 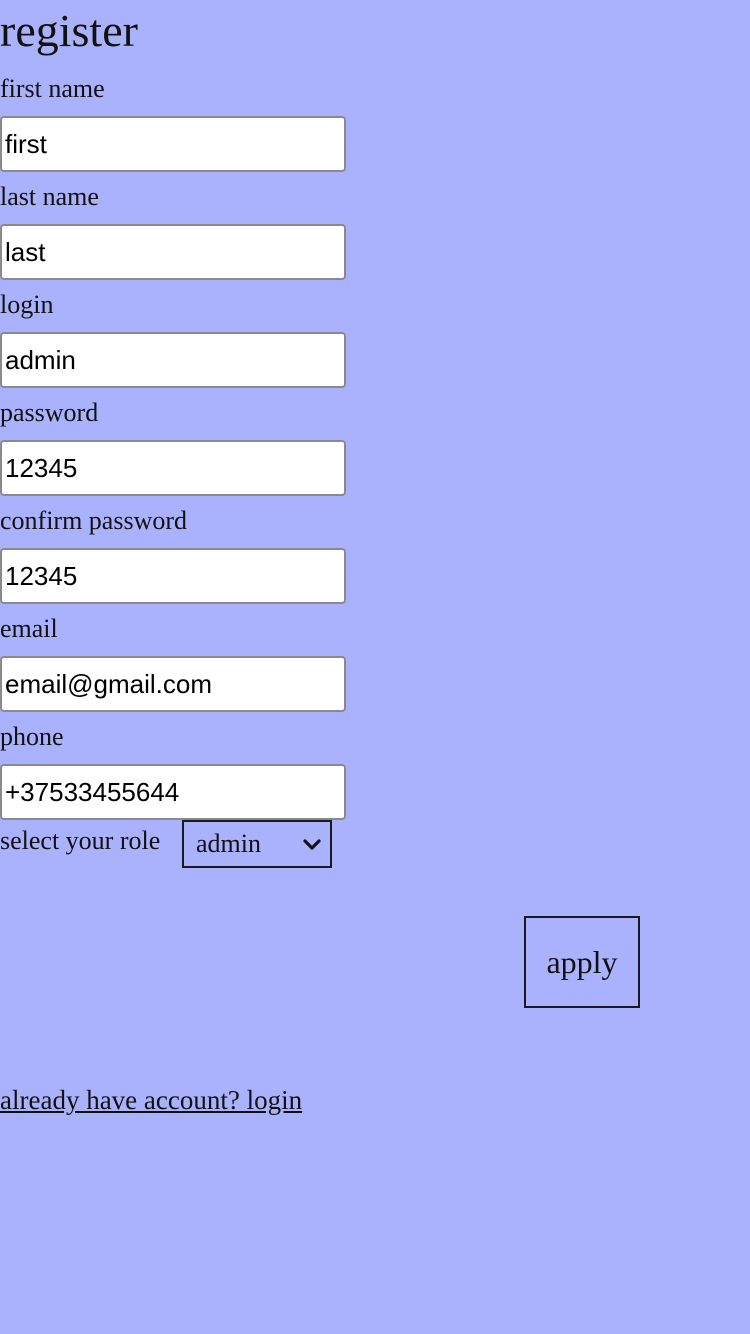 What do you see at coordinates (27, 304) in the screenshot?
I see `login-label: login` at bounding box center [27, 304].